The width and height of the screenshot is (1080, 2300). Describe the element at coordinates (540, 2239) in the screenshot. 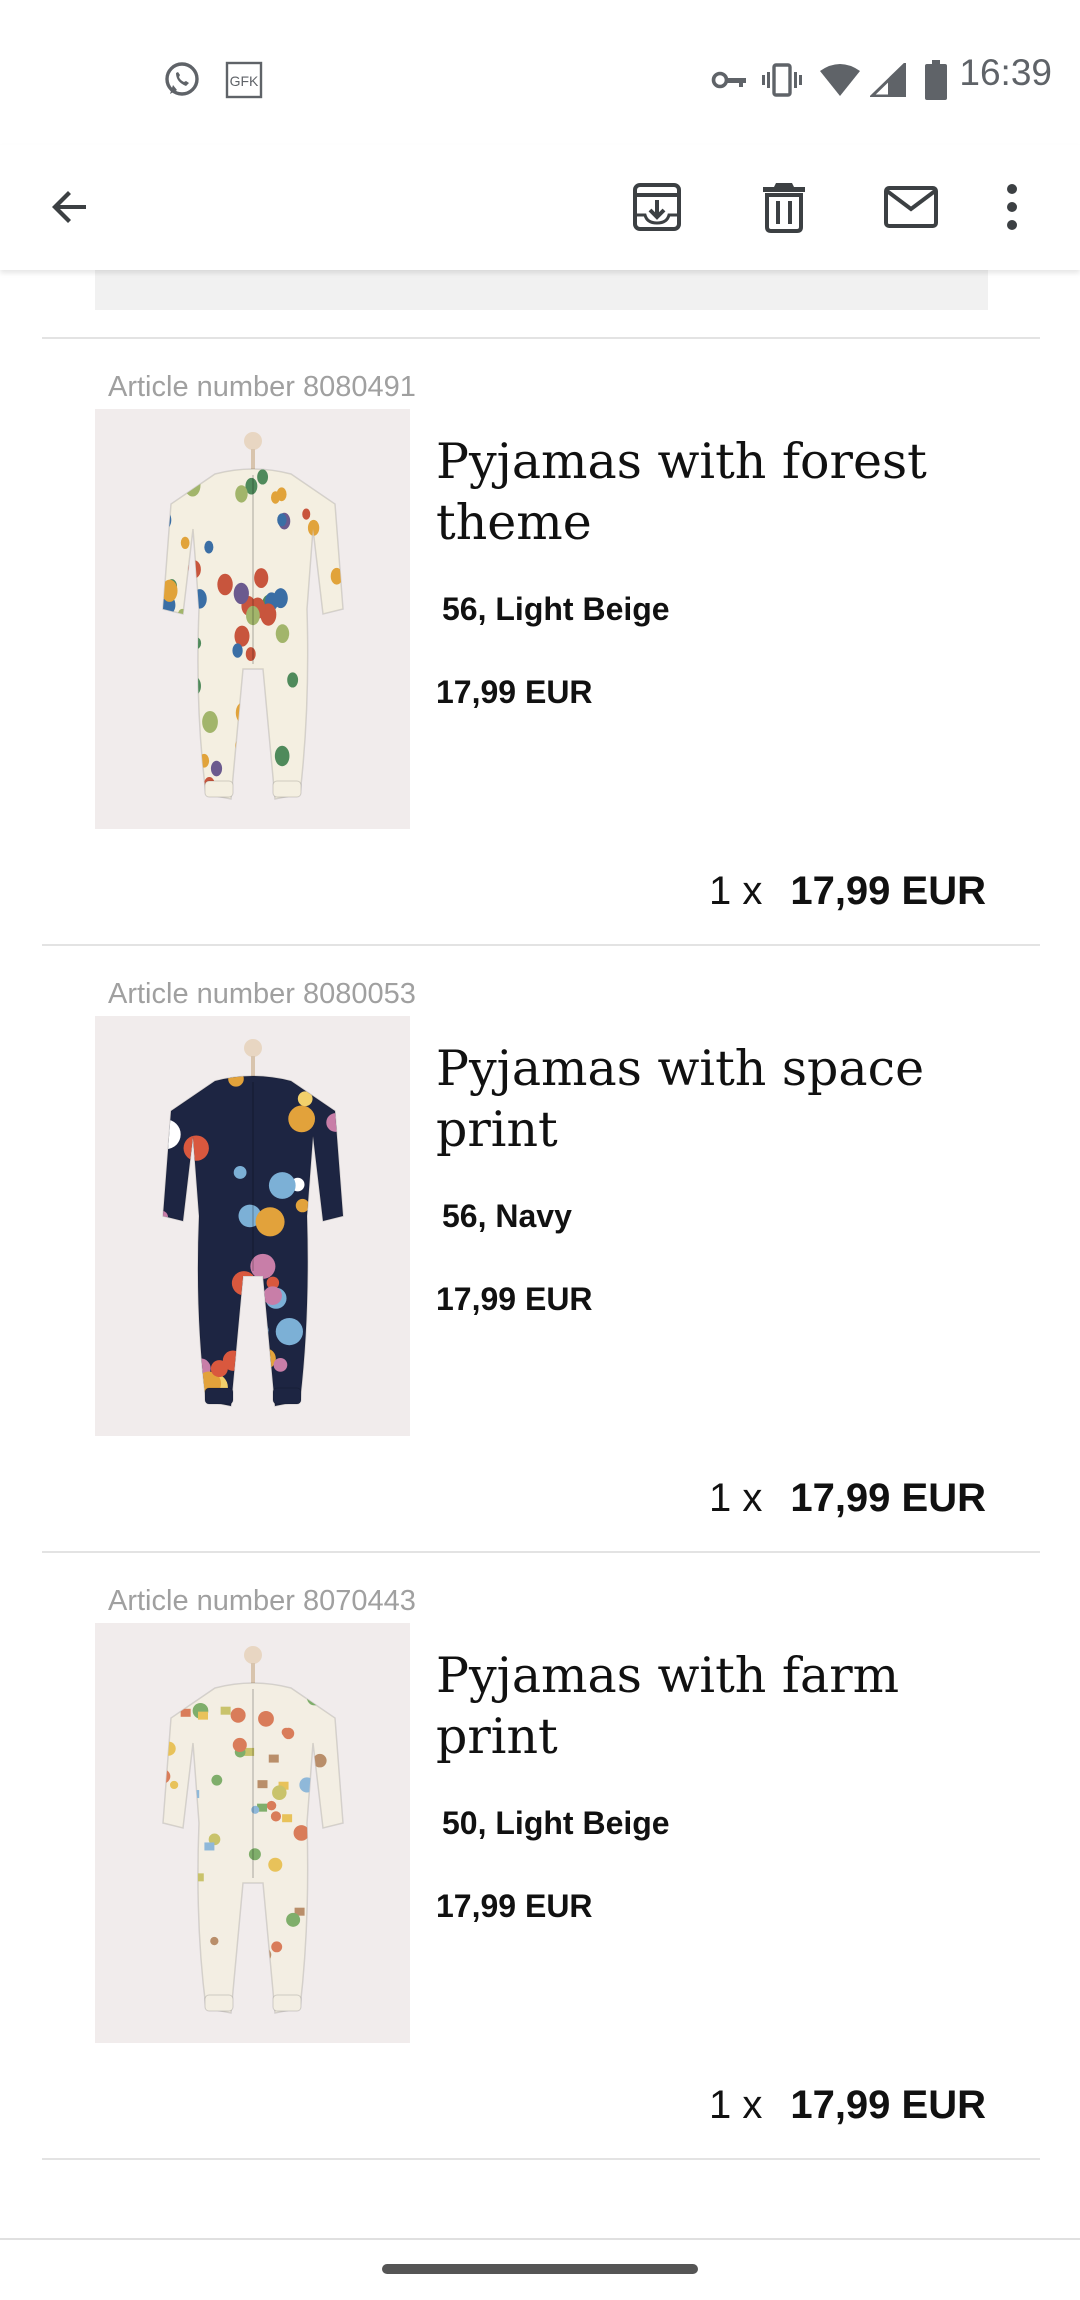

I see `nav-bar-divider` at that location.